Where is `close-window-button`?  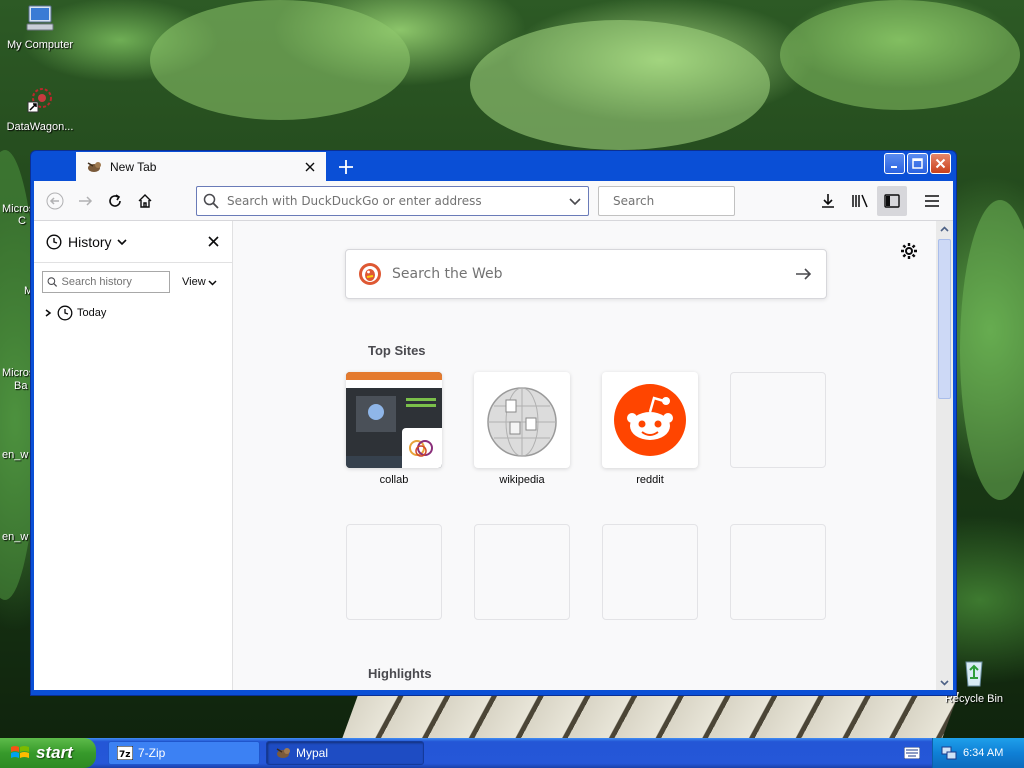
close-window-button is located at coordinates (940, 163).